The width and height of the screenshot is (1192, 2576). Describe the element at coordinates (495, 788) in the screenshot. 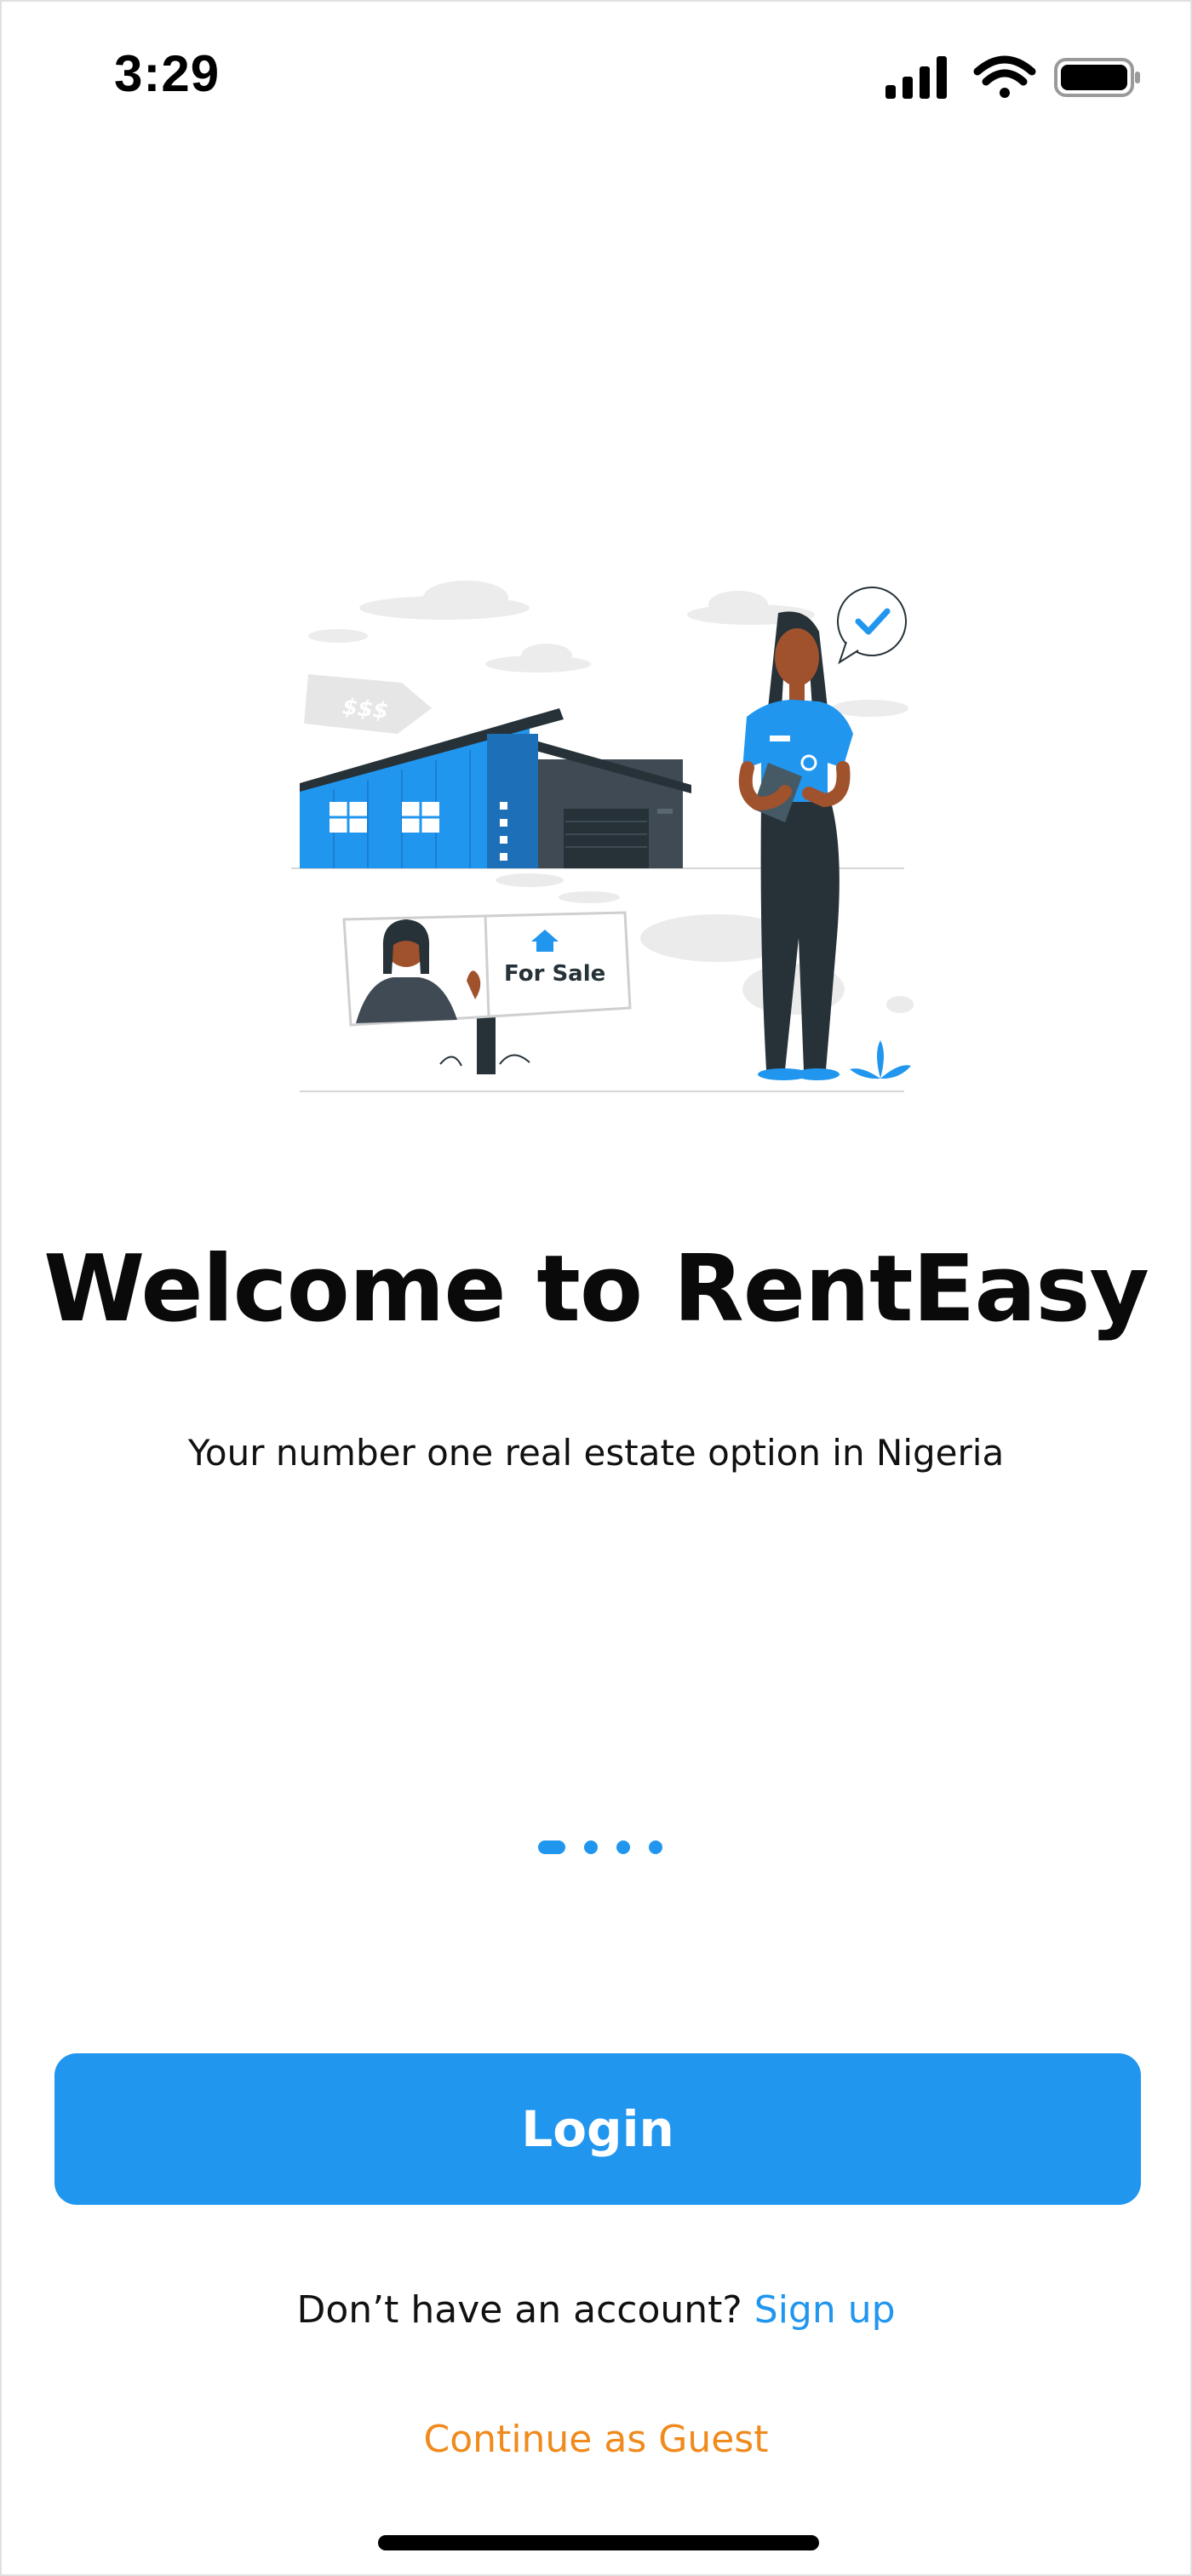

I see `house` at that location.